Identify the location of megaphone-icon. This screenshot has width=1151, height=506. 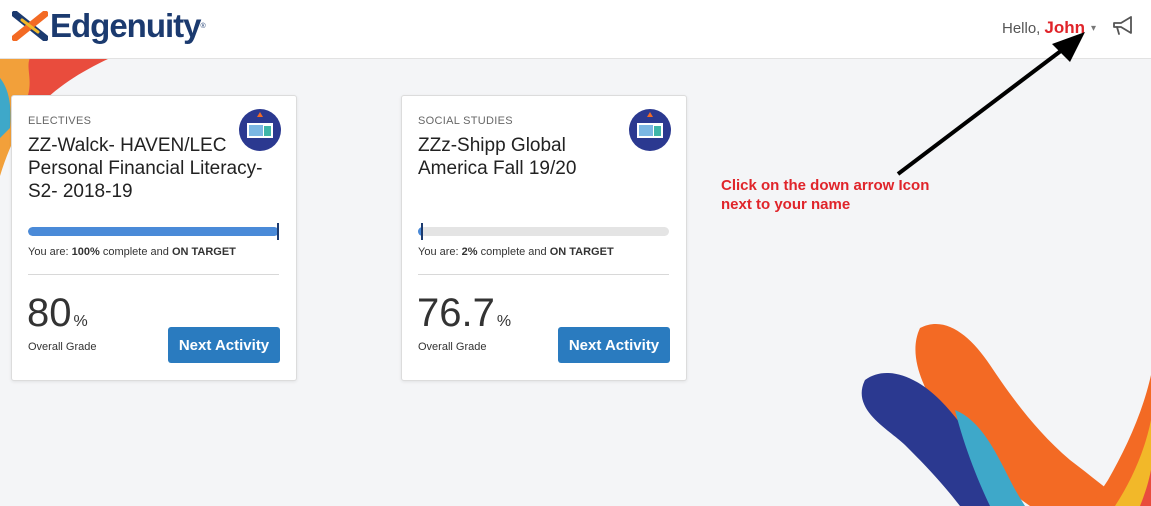
(1123, 26).